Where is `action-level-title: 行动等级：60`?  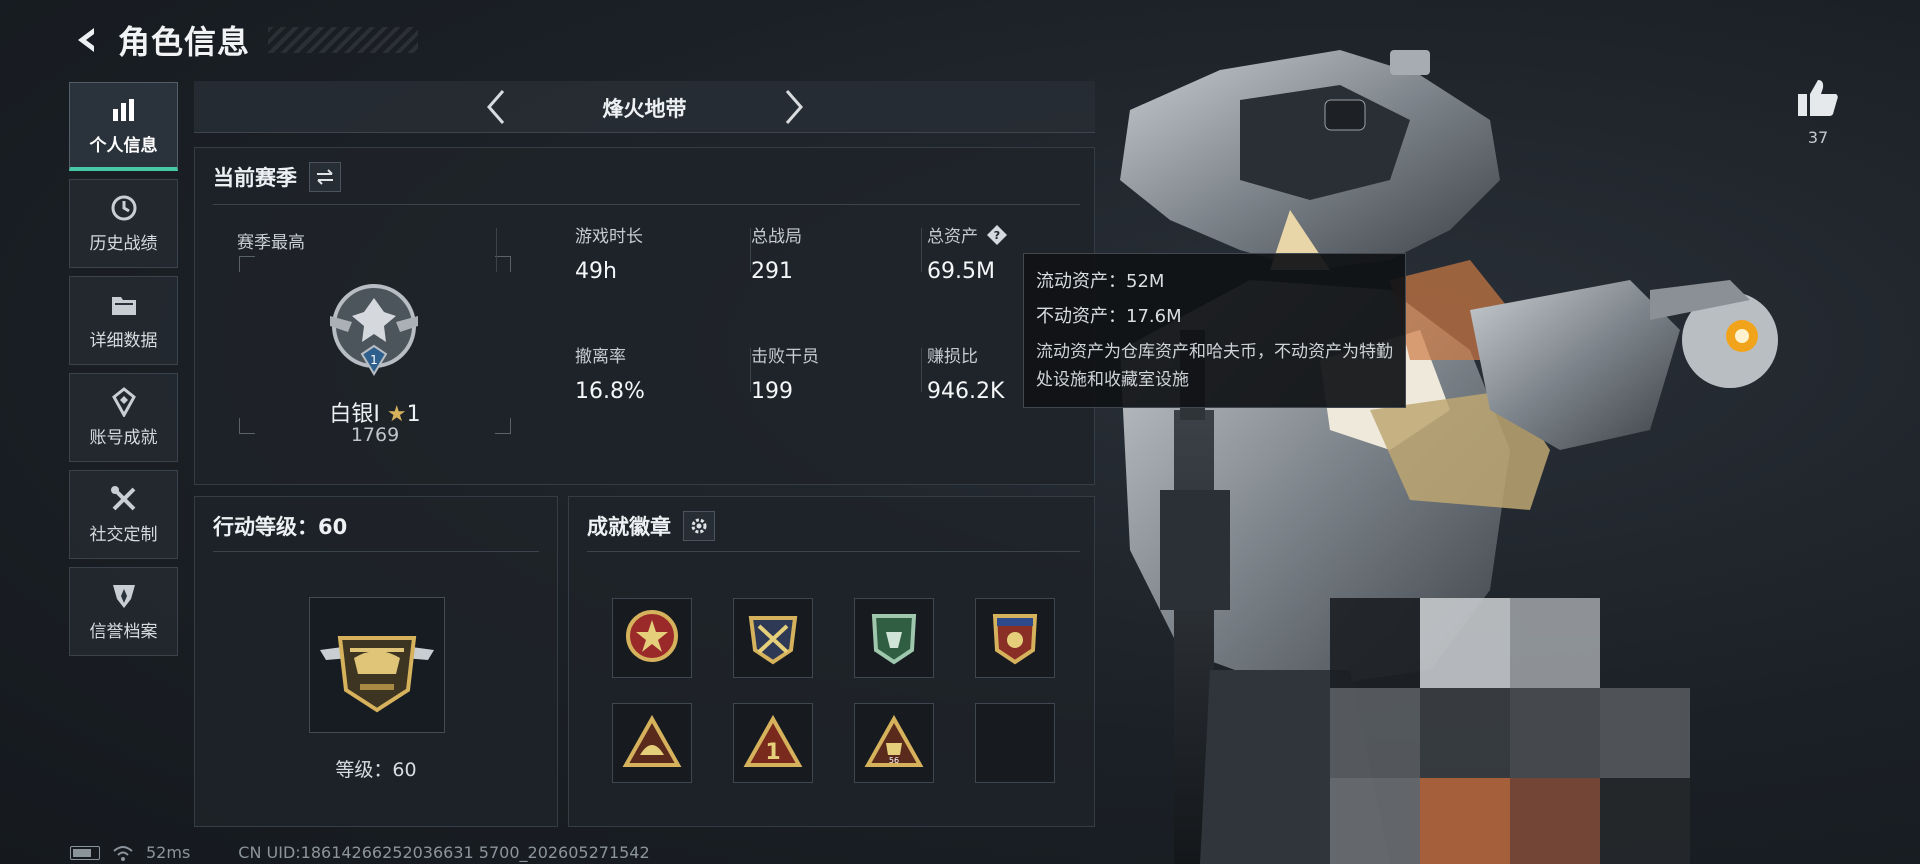
action-level-title: 行动等级：60 is located at coordinates (280, 527).